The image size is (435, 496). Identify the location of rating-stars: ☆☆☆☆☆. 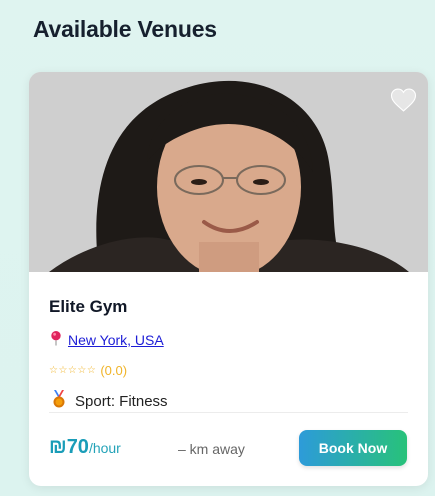
(73, 370).